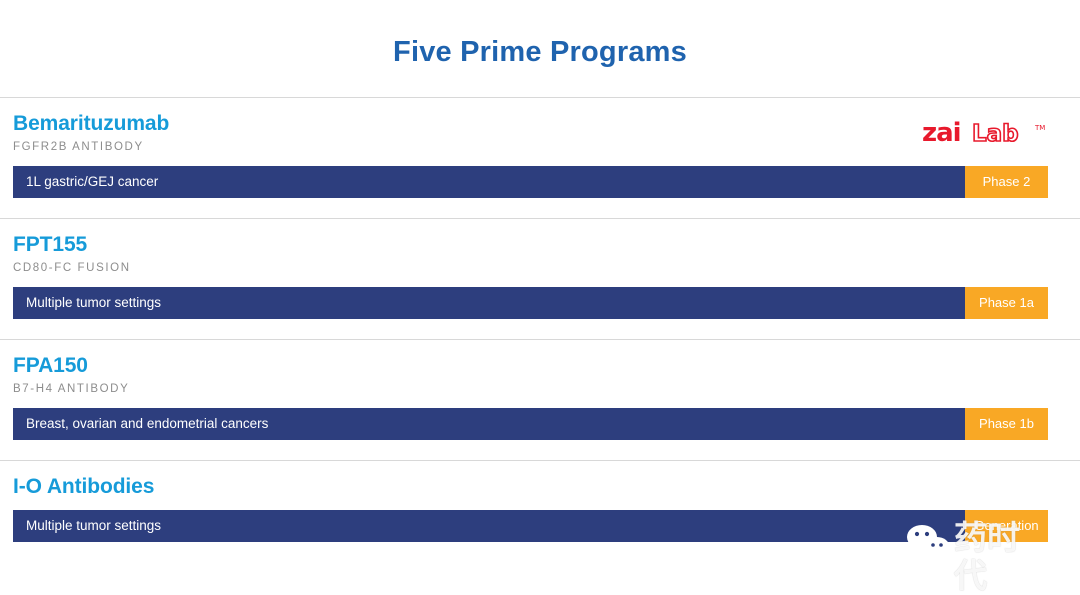  What do you see at coordinates (941, 133) in the screenshot?
I see `svg-text: zai` at bounding box center [941, 133].